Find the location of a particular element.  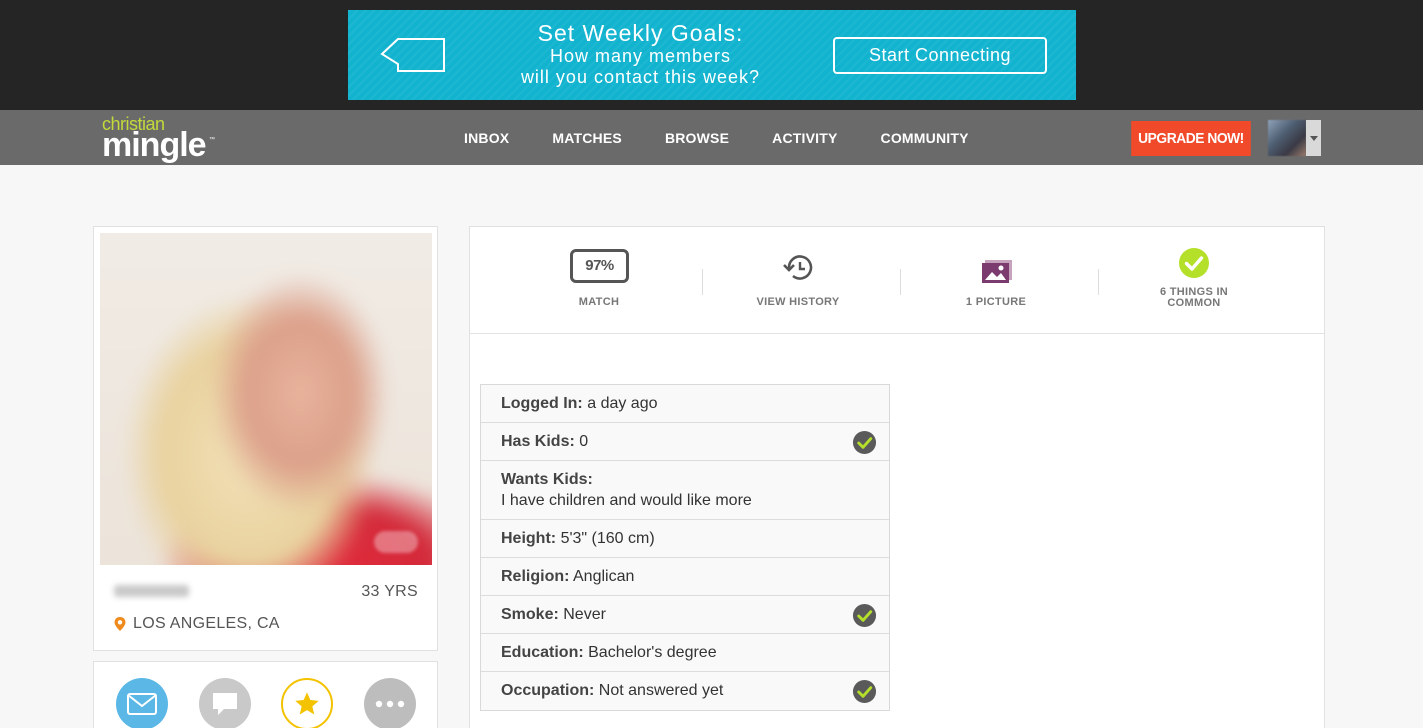

detail-key: Wants Kids: is located at coordinates (547, 479).